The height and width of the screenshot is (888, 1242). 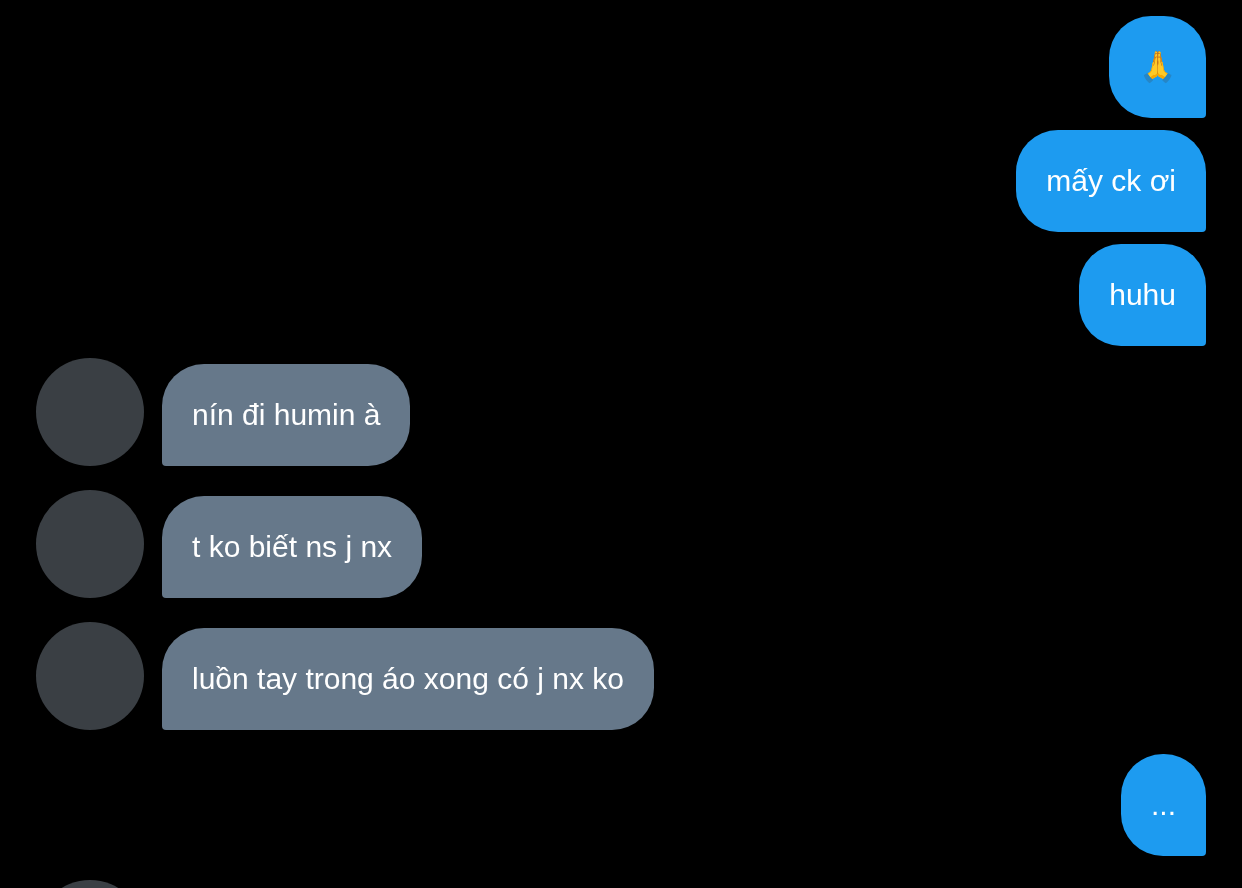 What do you see at coordinates (408, 679) in the screenshot?
I see `received-message-bubble: luồn tay trong áo xong có j nx ko` at bounding box center [408, 679].